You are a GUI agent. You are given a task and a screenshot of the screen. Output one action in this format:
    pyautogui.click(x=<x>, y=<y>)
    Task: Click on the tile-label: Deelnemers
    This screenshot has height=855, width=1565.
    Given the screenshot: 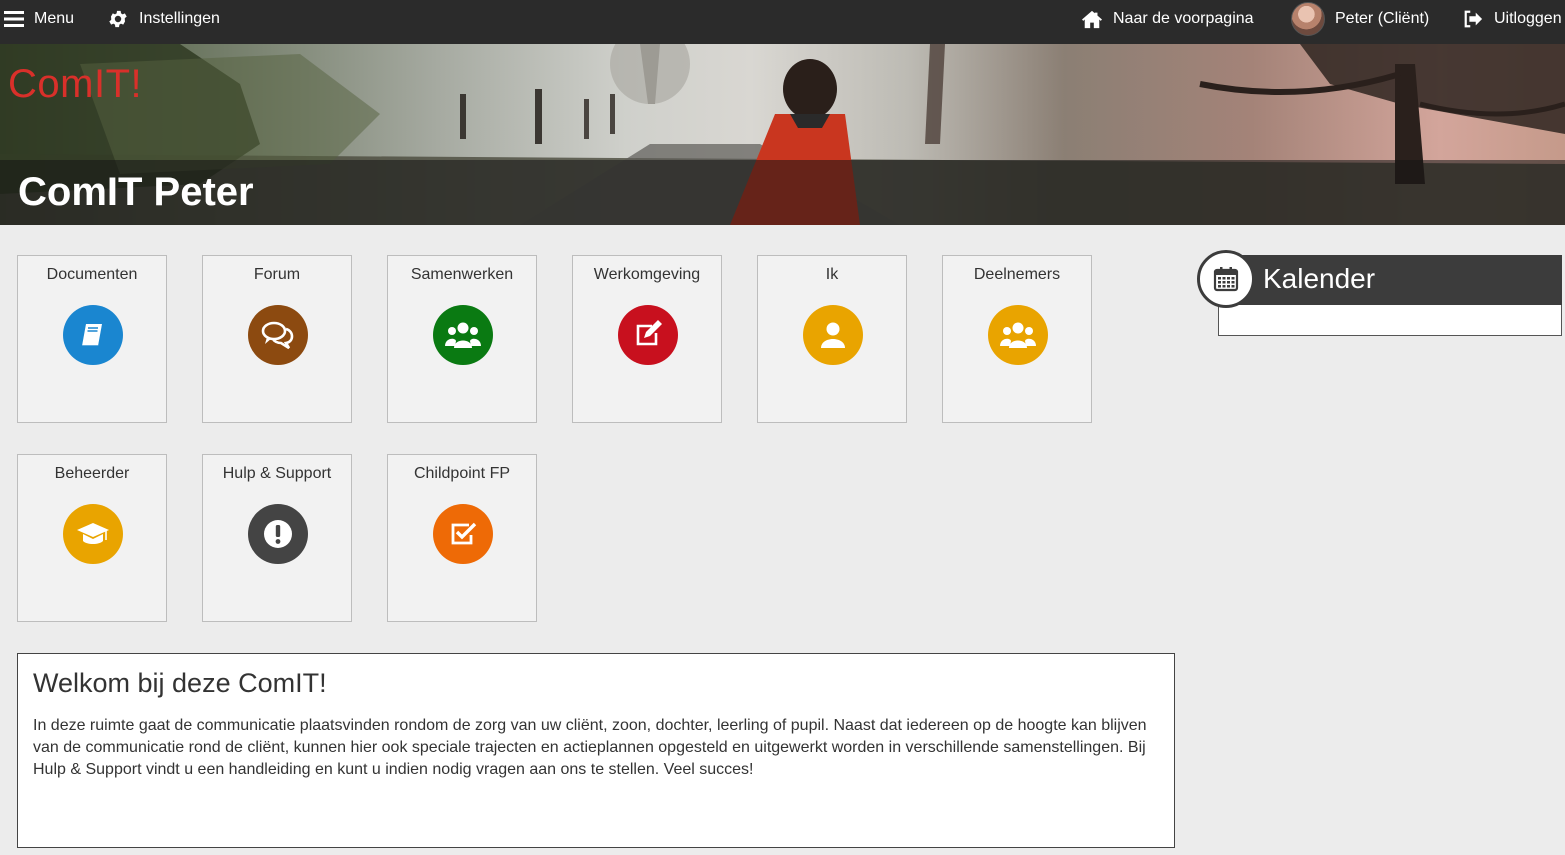 What is the action you would take?
    pyautogui.click(x=1017, y=274)
    